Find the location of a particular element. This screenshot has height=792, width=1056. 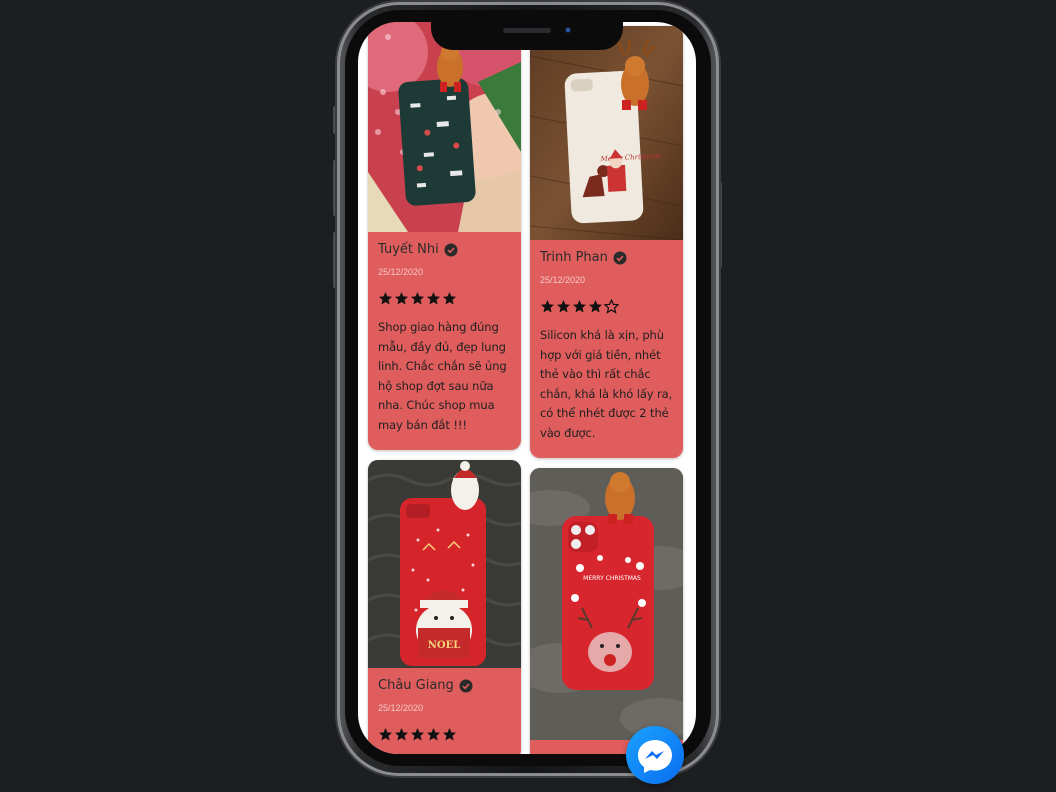

product-photo: MERRY CHRISTMAS is located at coordinates (606, 604).